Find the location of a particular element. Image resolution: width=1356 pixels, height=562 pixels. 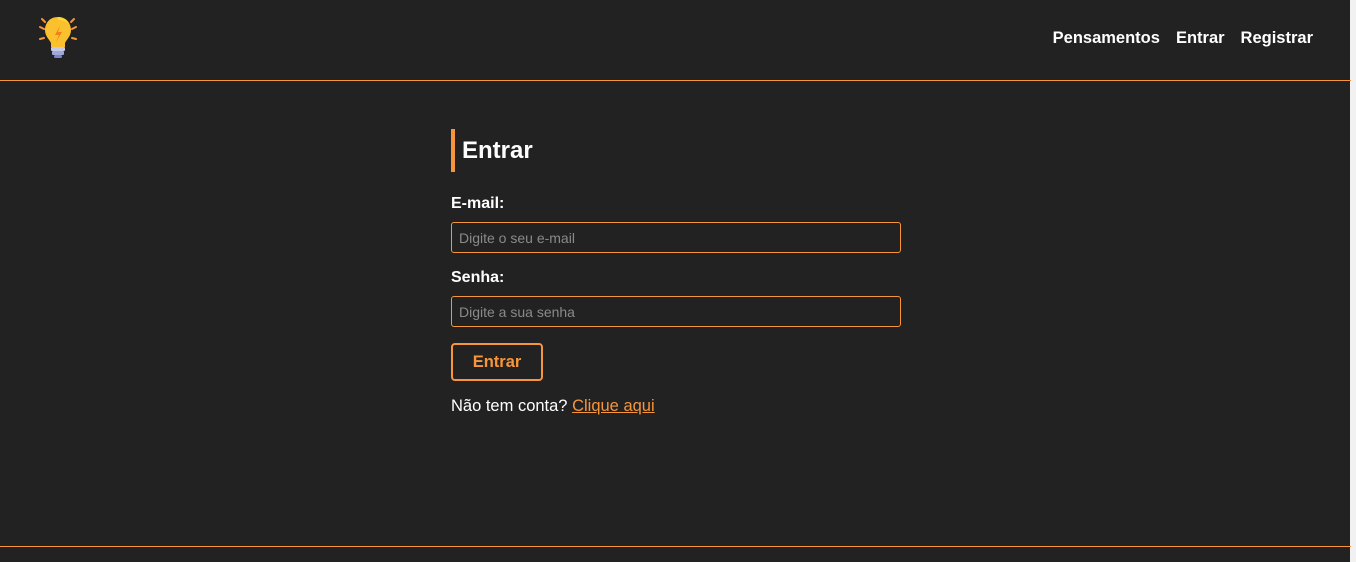

nav-links: Pensamentos Entrar Registrar is located at coordinates (1183, 38).